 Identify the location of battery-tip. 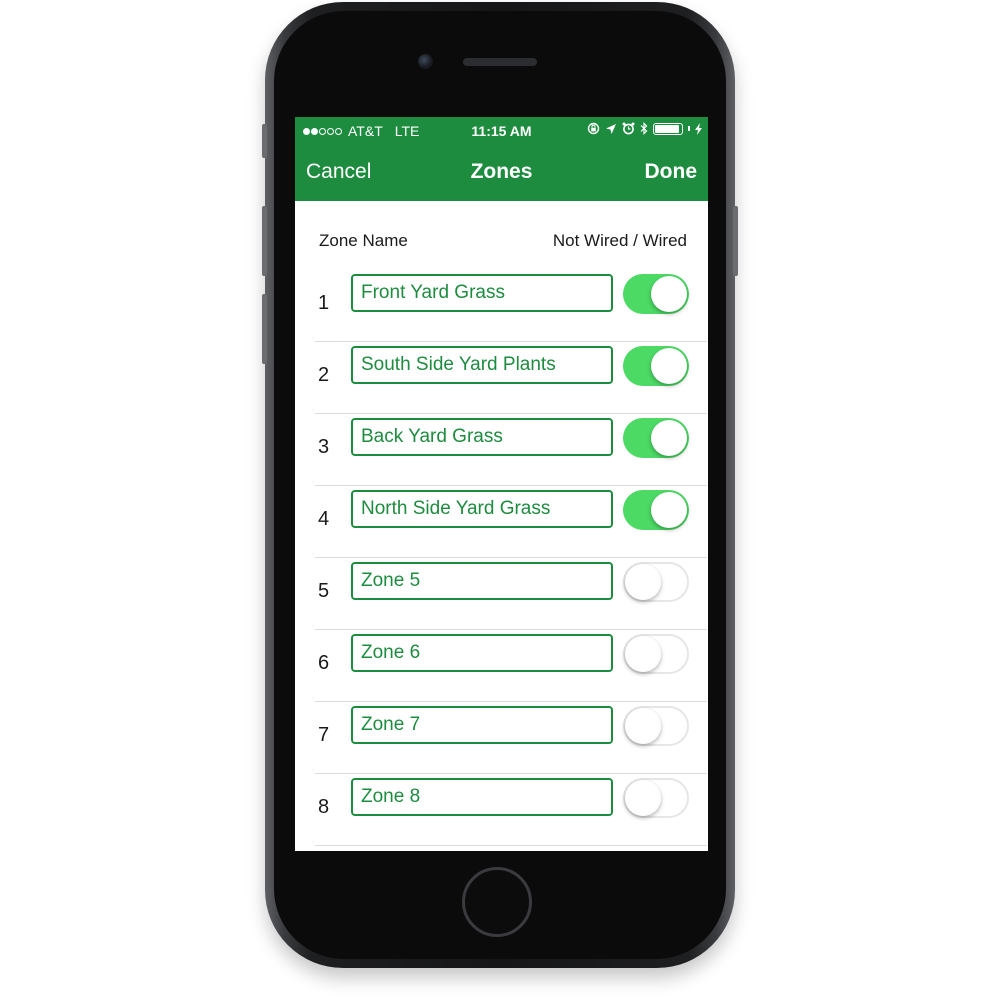
(689, 128).